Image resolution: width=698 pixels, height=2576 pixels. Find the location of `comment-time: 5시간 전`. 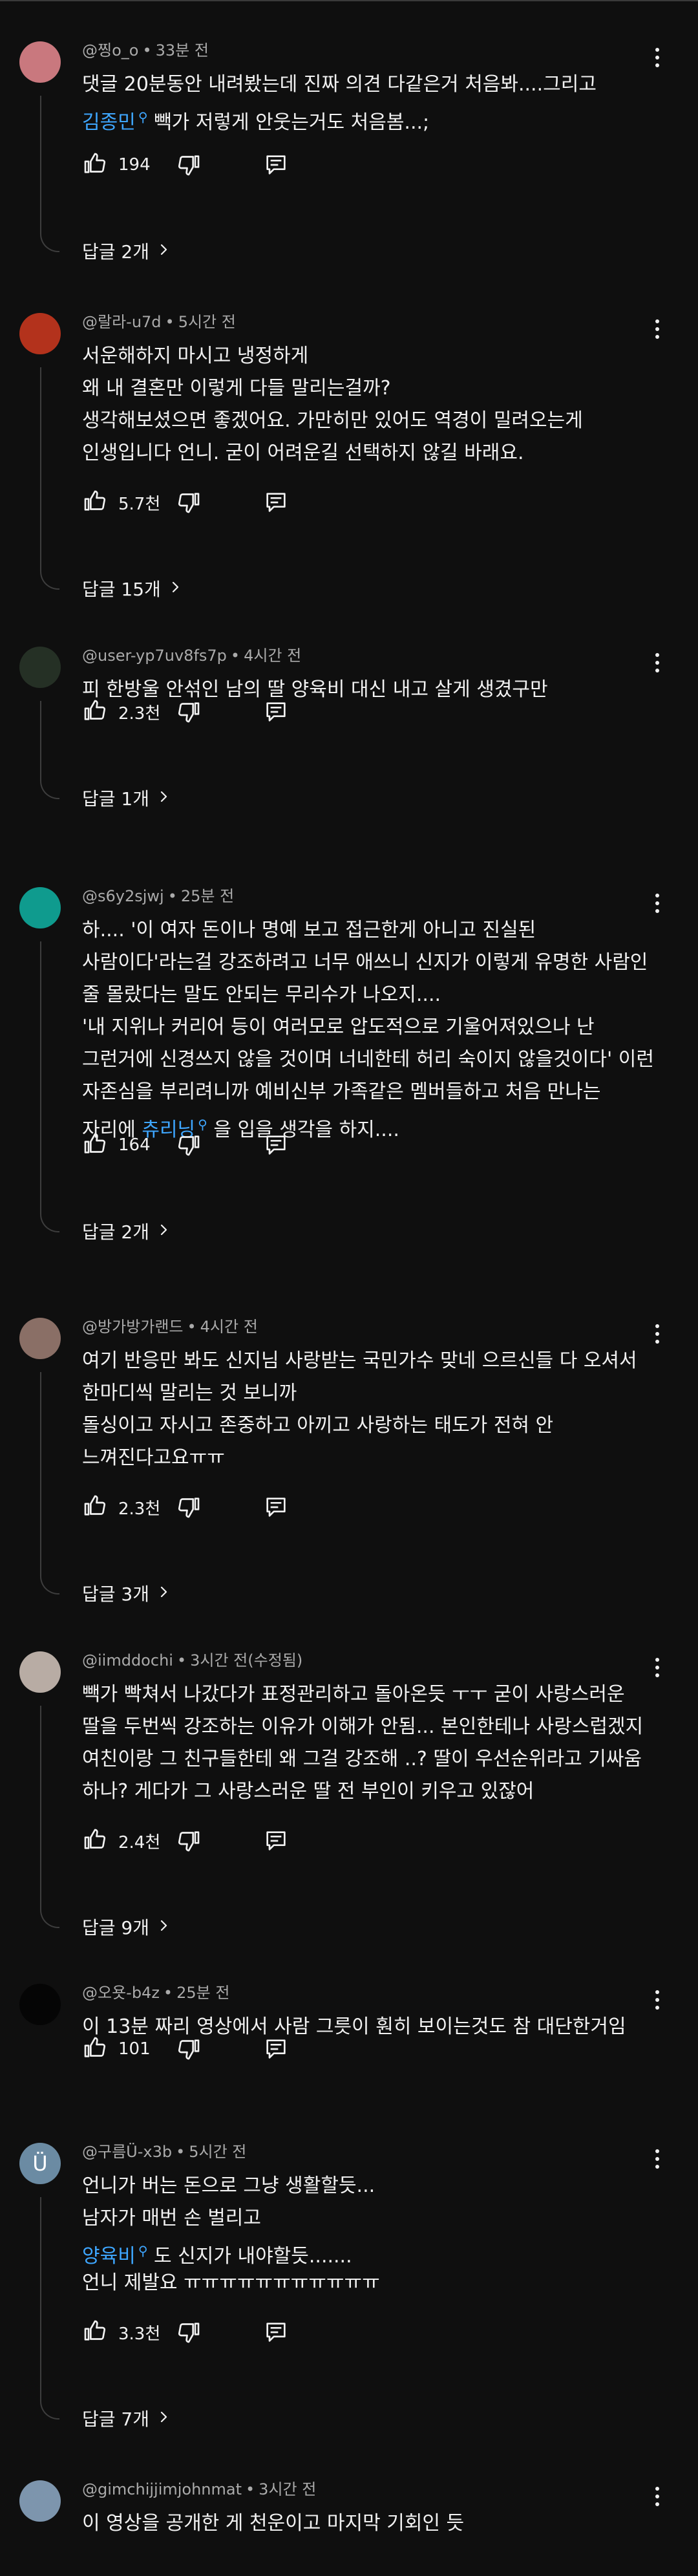

comment-time: 5시간 전 is located at coordinates (218, 2152).